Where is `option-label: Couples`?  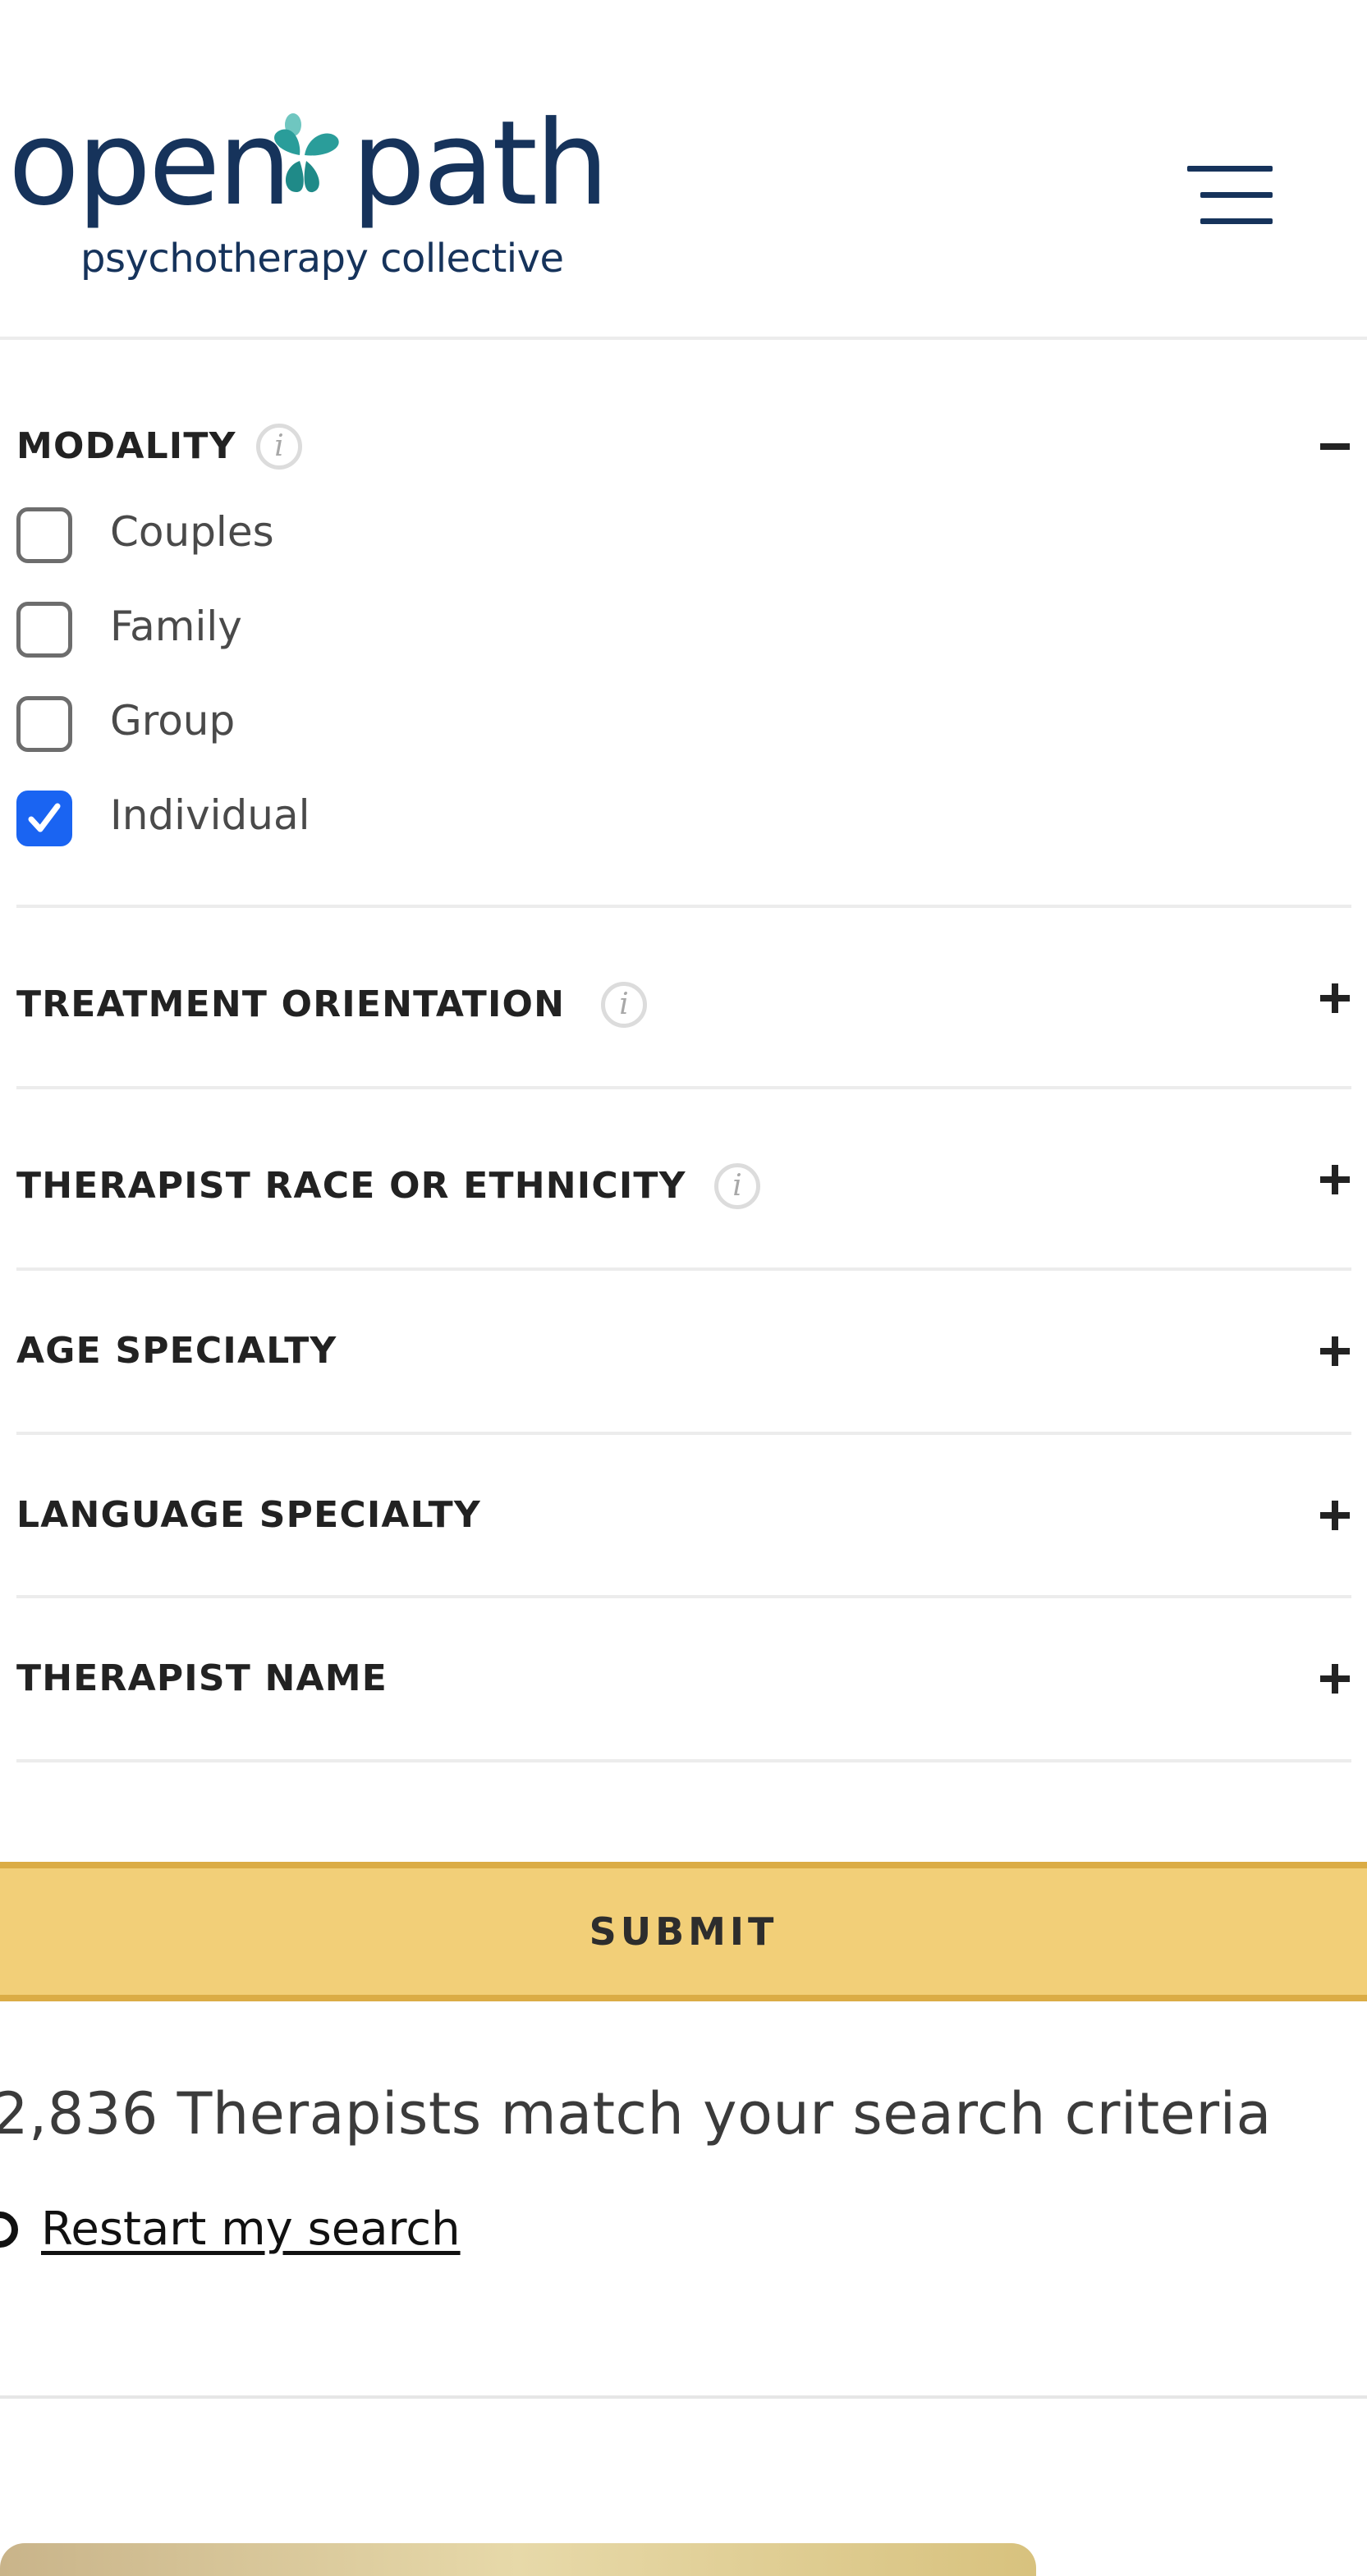 option-label: Couples is located at coordinates (192, 532).